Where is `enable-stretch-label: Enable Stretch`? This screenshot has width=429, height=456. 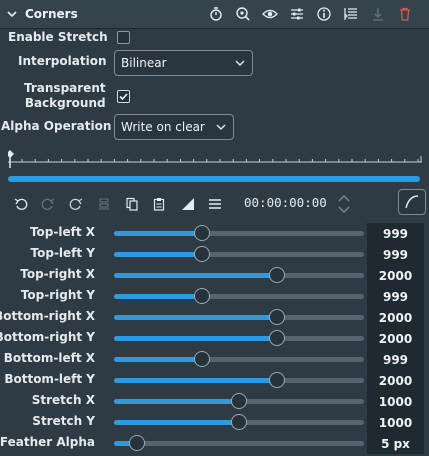
enable-stretch-label: Enable Stretch is located at coordinates (58, 37).